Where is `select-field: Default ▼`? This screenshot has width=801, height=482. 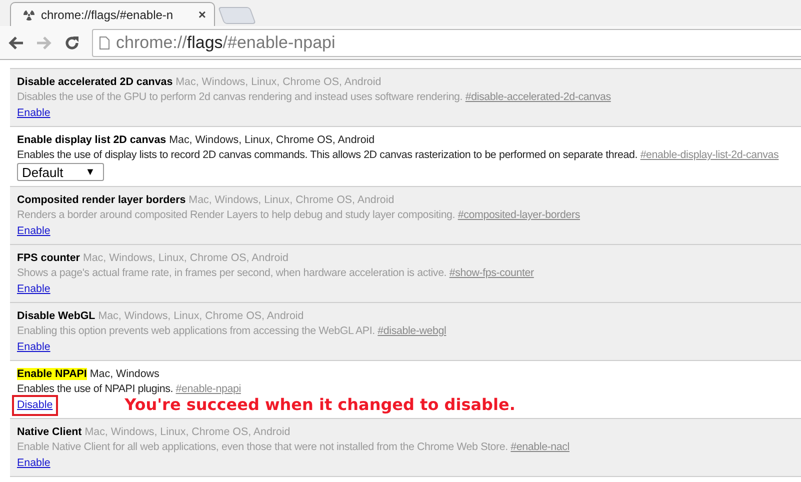 select-field: Default ▼ is located at coordinates (60, 172).